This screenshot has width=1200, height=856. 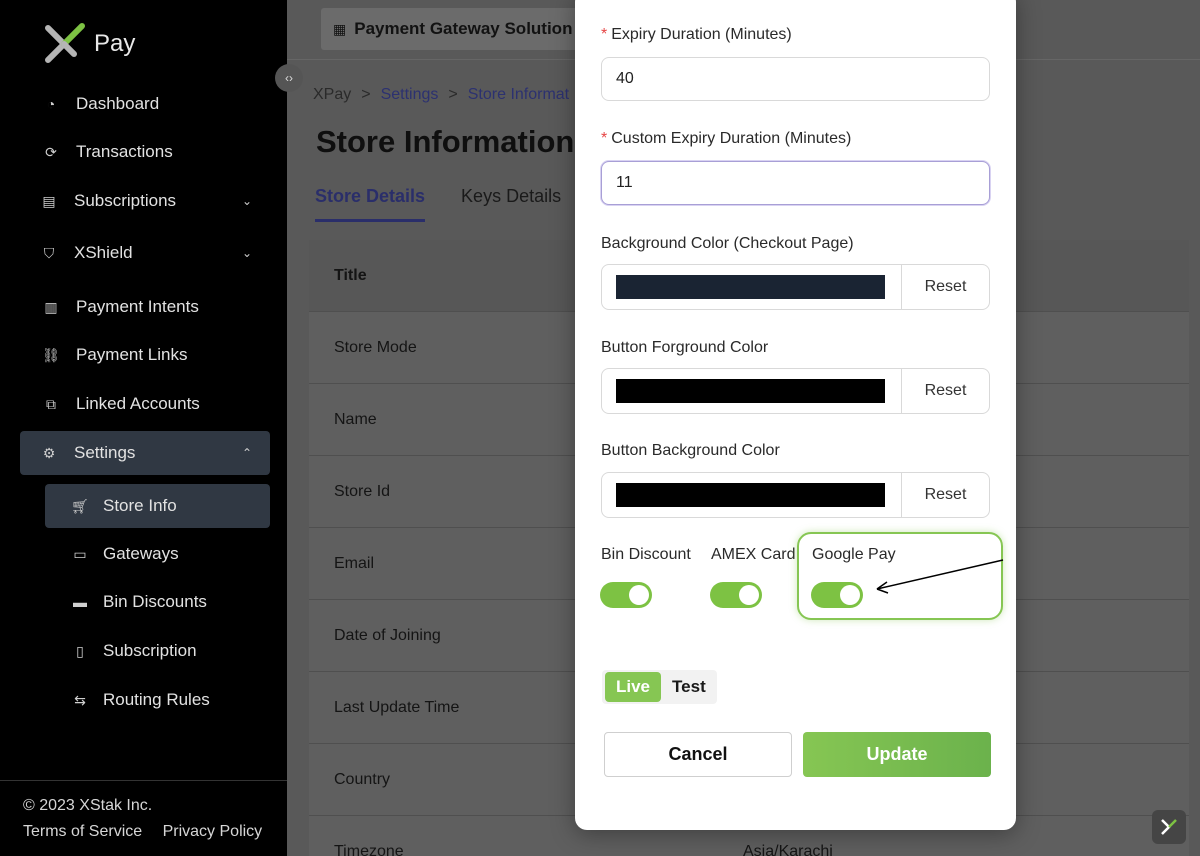 I want to click on routing-icon: ⇆, so click(x=80, y=699).